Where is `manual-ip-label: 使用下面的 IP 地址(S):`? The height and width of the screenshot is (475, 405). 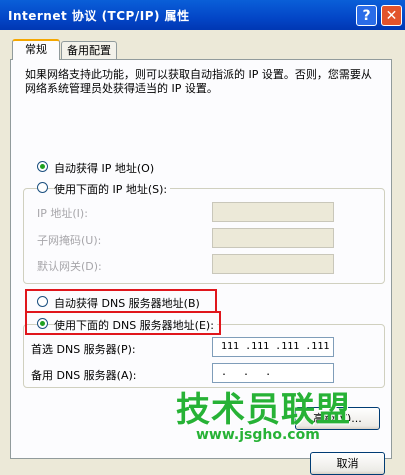 manual-ip-label: 使用下面的 IP 地址(S): is located at coordinates (112, 189).